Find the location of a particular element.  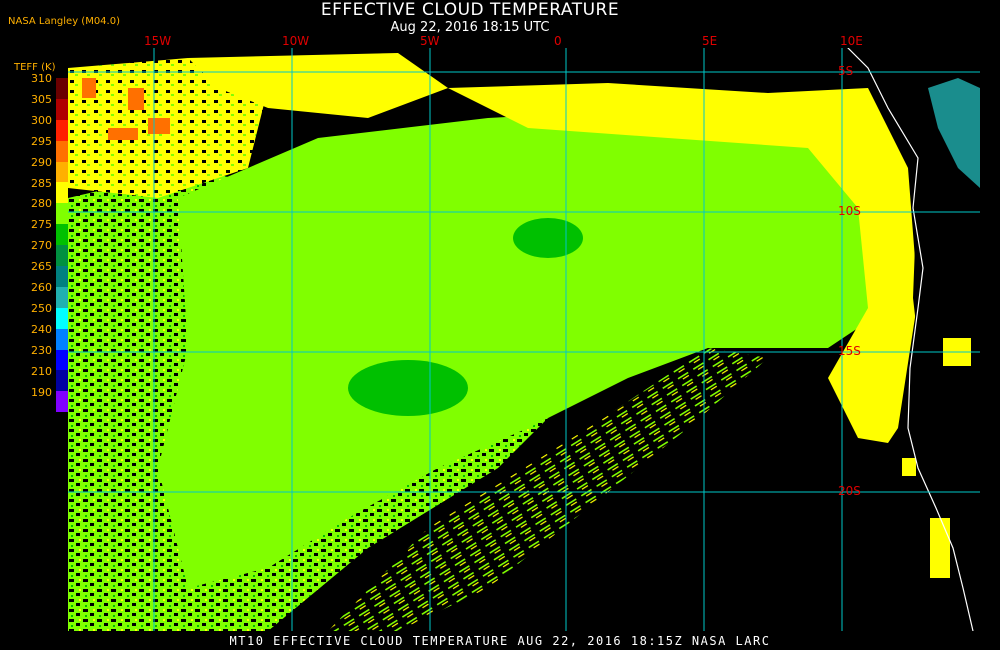

longitude-label: 5W is located at coordinates (430, 41).